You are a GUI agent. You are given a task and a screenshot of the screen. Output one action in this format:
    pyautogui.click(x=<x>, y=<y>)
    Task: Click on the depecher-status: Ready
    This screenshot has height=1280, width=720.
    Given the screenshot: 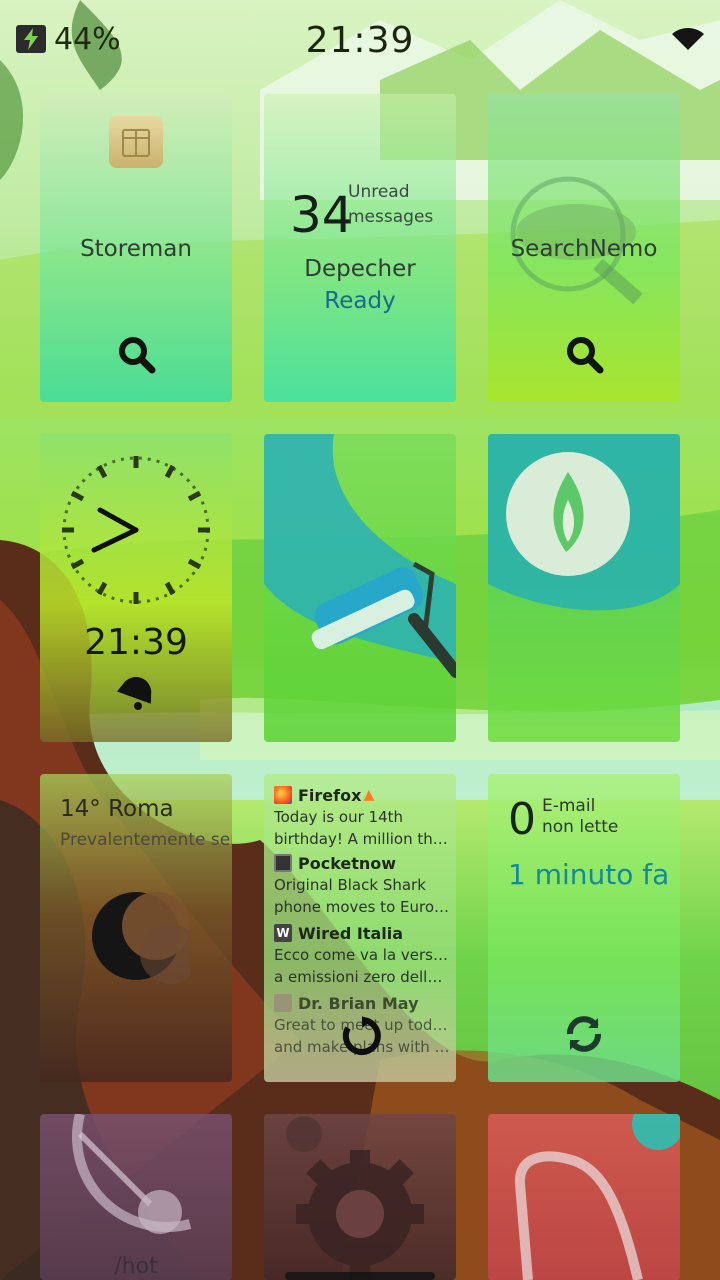 What is the action you would take?
    pyautogui.click(x=360, y=301)
    